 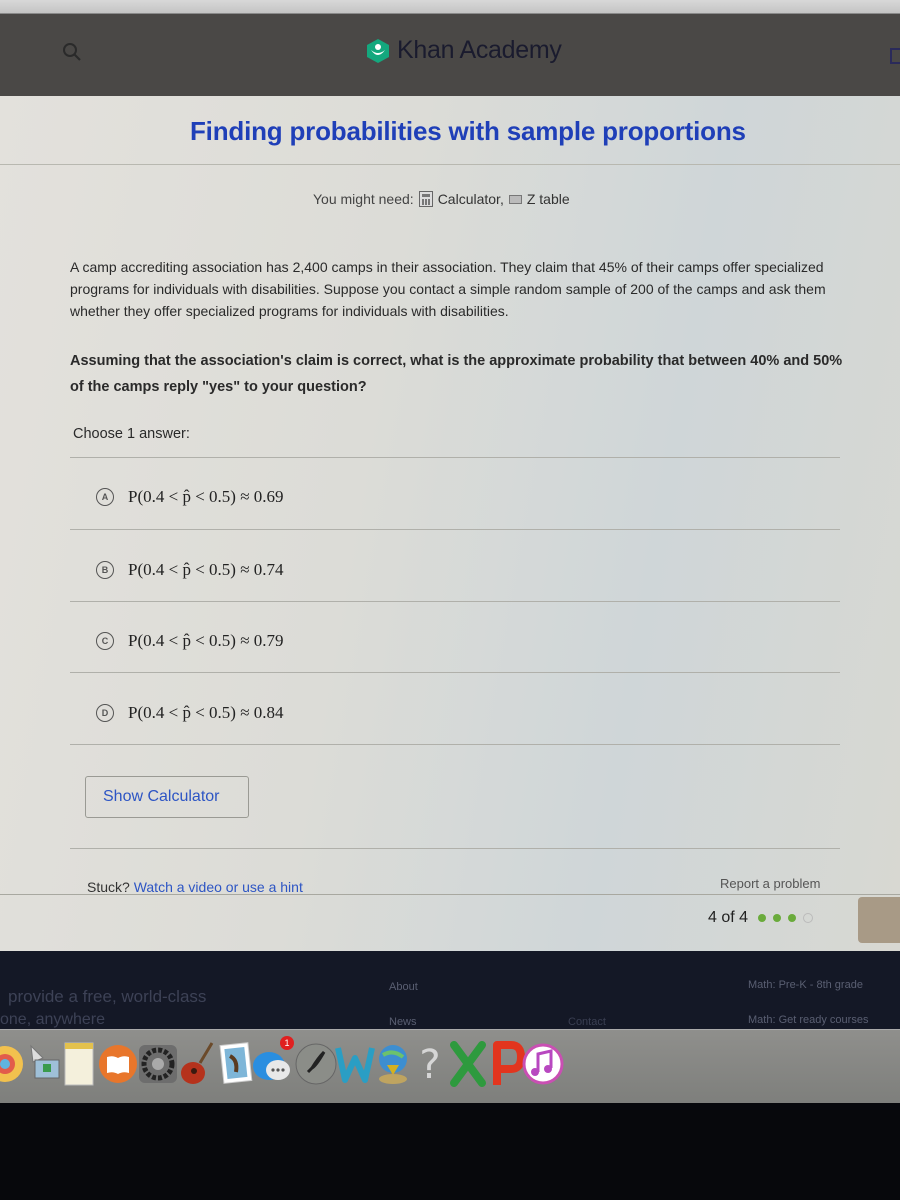 I want to click on progress-indicator: 4 of 4, so click(x=761, y=918).